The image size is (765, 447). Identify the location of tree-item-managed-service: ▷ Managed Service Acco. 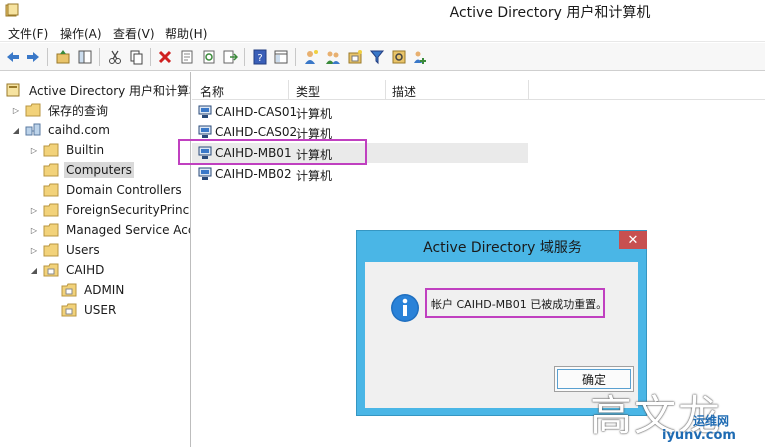
(110, 230).